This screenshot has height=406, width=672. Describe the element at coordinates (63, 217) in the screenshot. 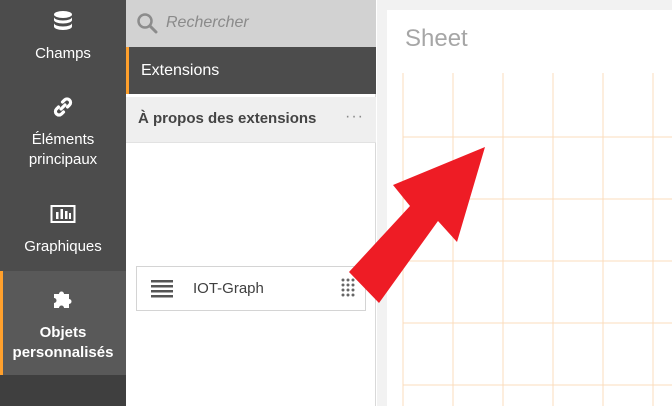

I see `bar-chart-icon` at that location.